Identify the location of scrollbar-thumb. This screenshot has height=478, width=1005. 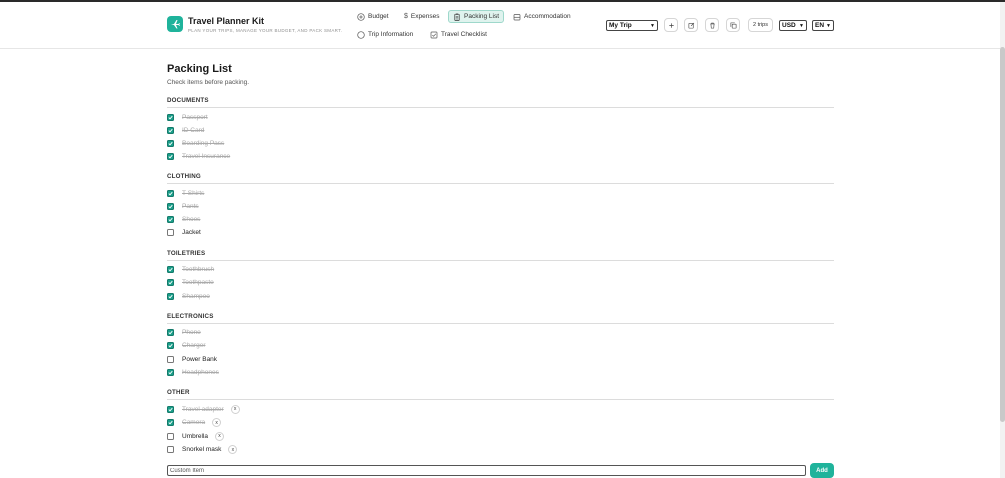
(1002, 234).